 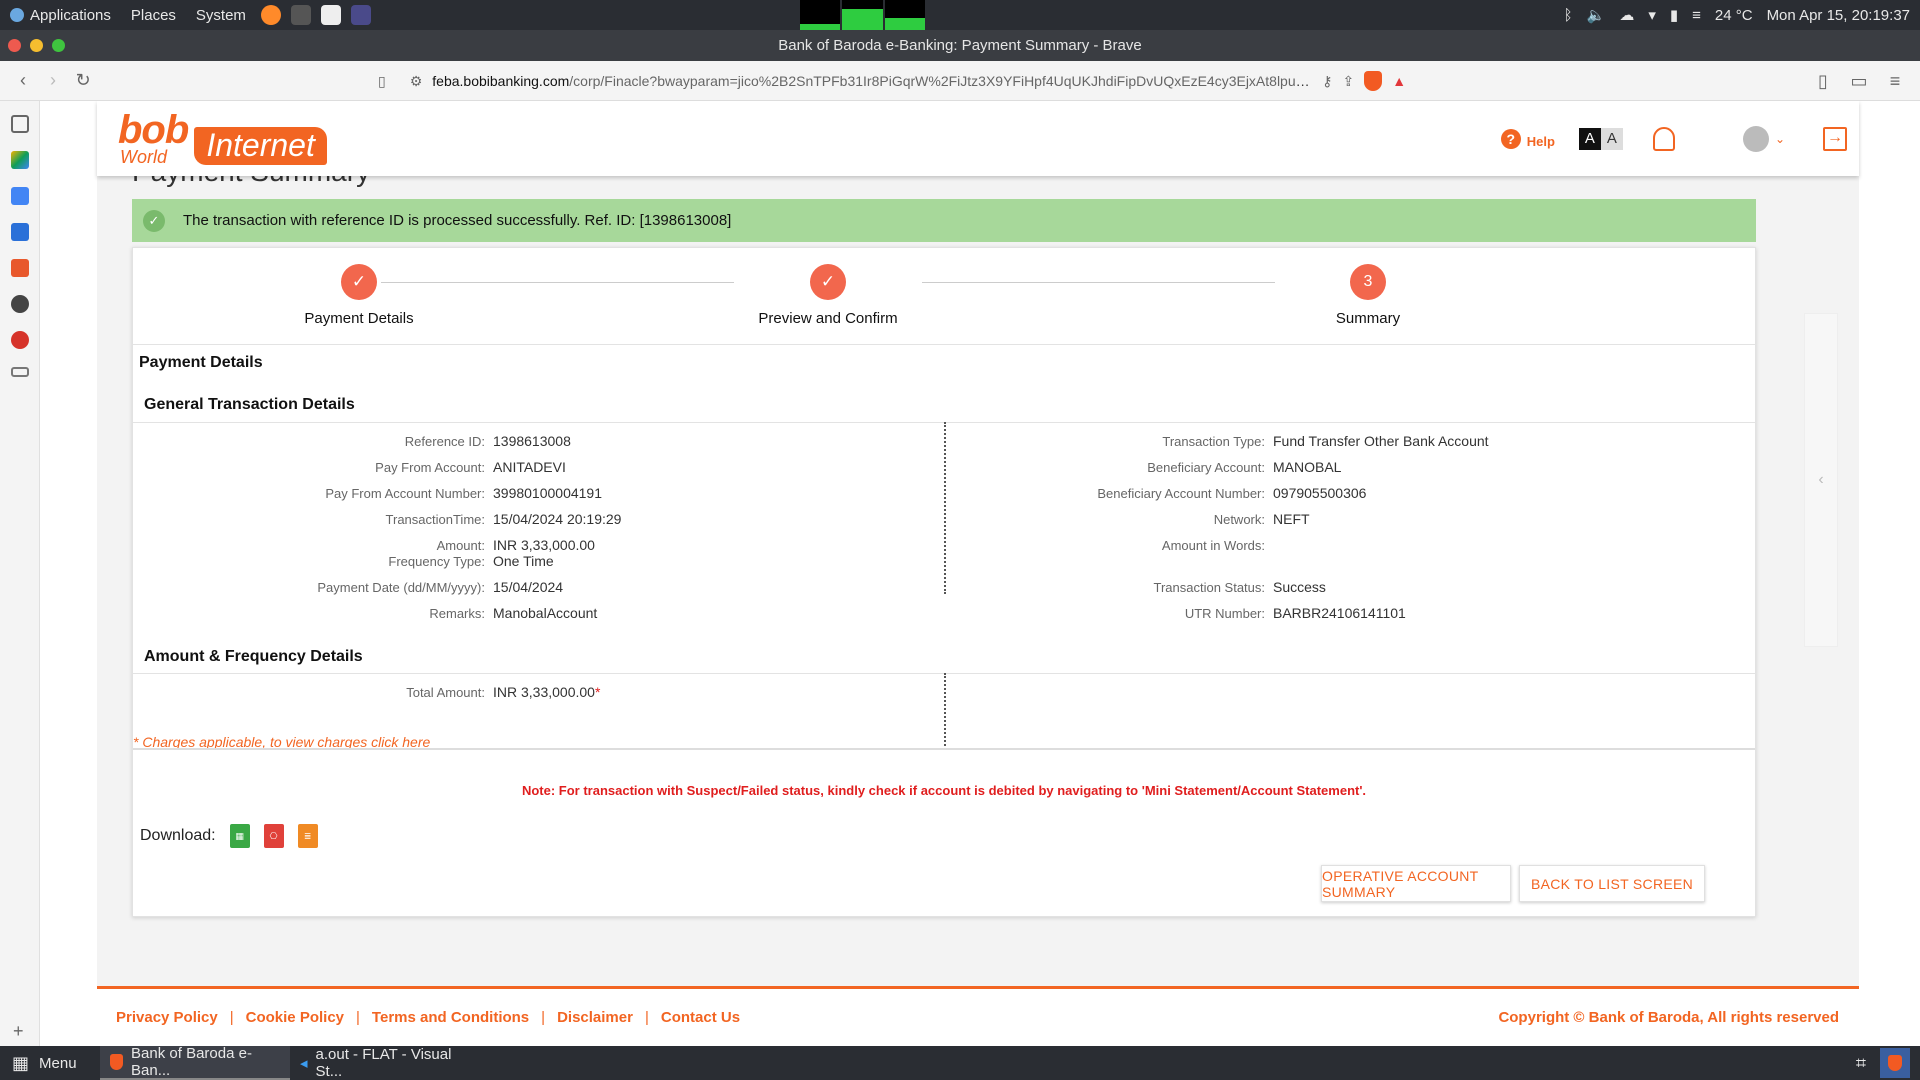 What do you see at coordinates (382, 81) in the screenshot?
I see `bookmark-icon: ▯` at bounding box center [382, 81].